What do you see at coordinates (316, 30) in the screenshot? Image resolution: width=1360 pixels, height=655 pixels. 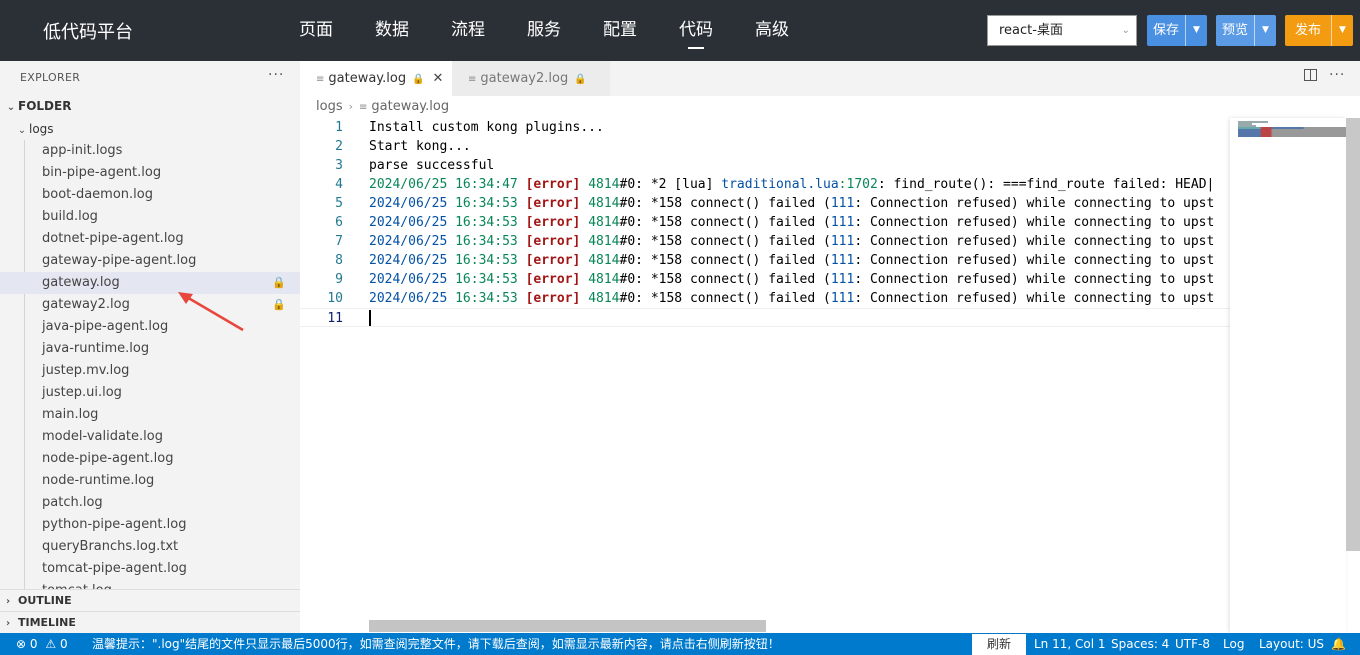 I see `nav-item-pages: 页面` at bounding box center [316, 30].